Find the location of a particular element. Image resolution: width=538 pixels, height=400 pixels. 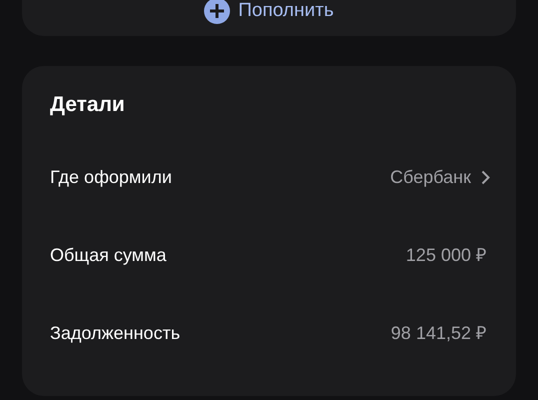

row-label: Где оформили is located at coordinates (111, 177).